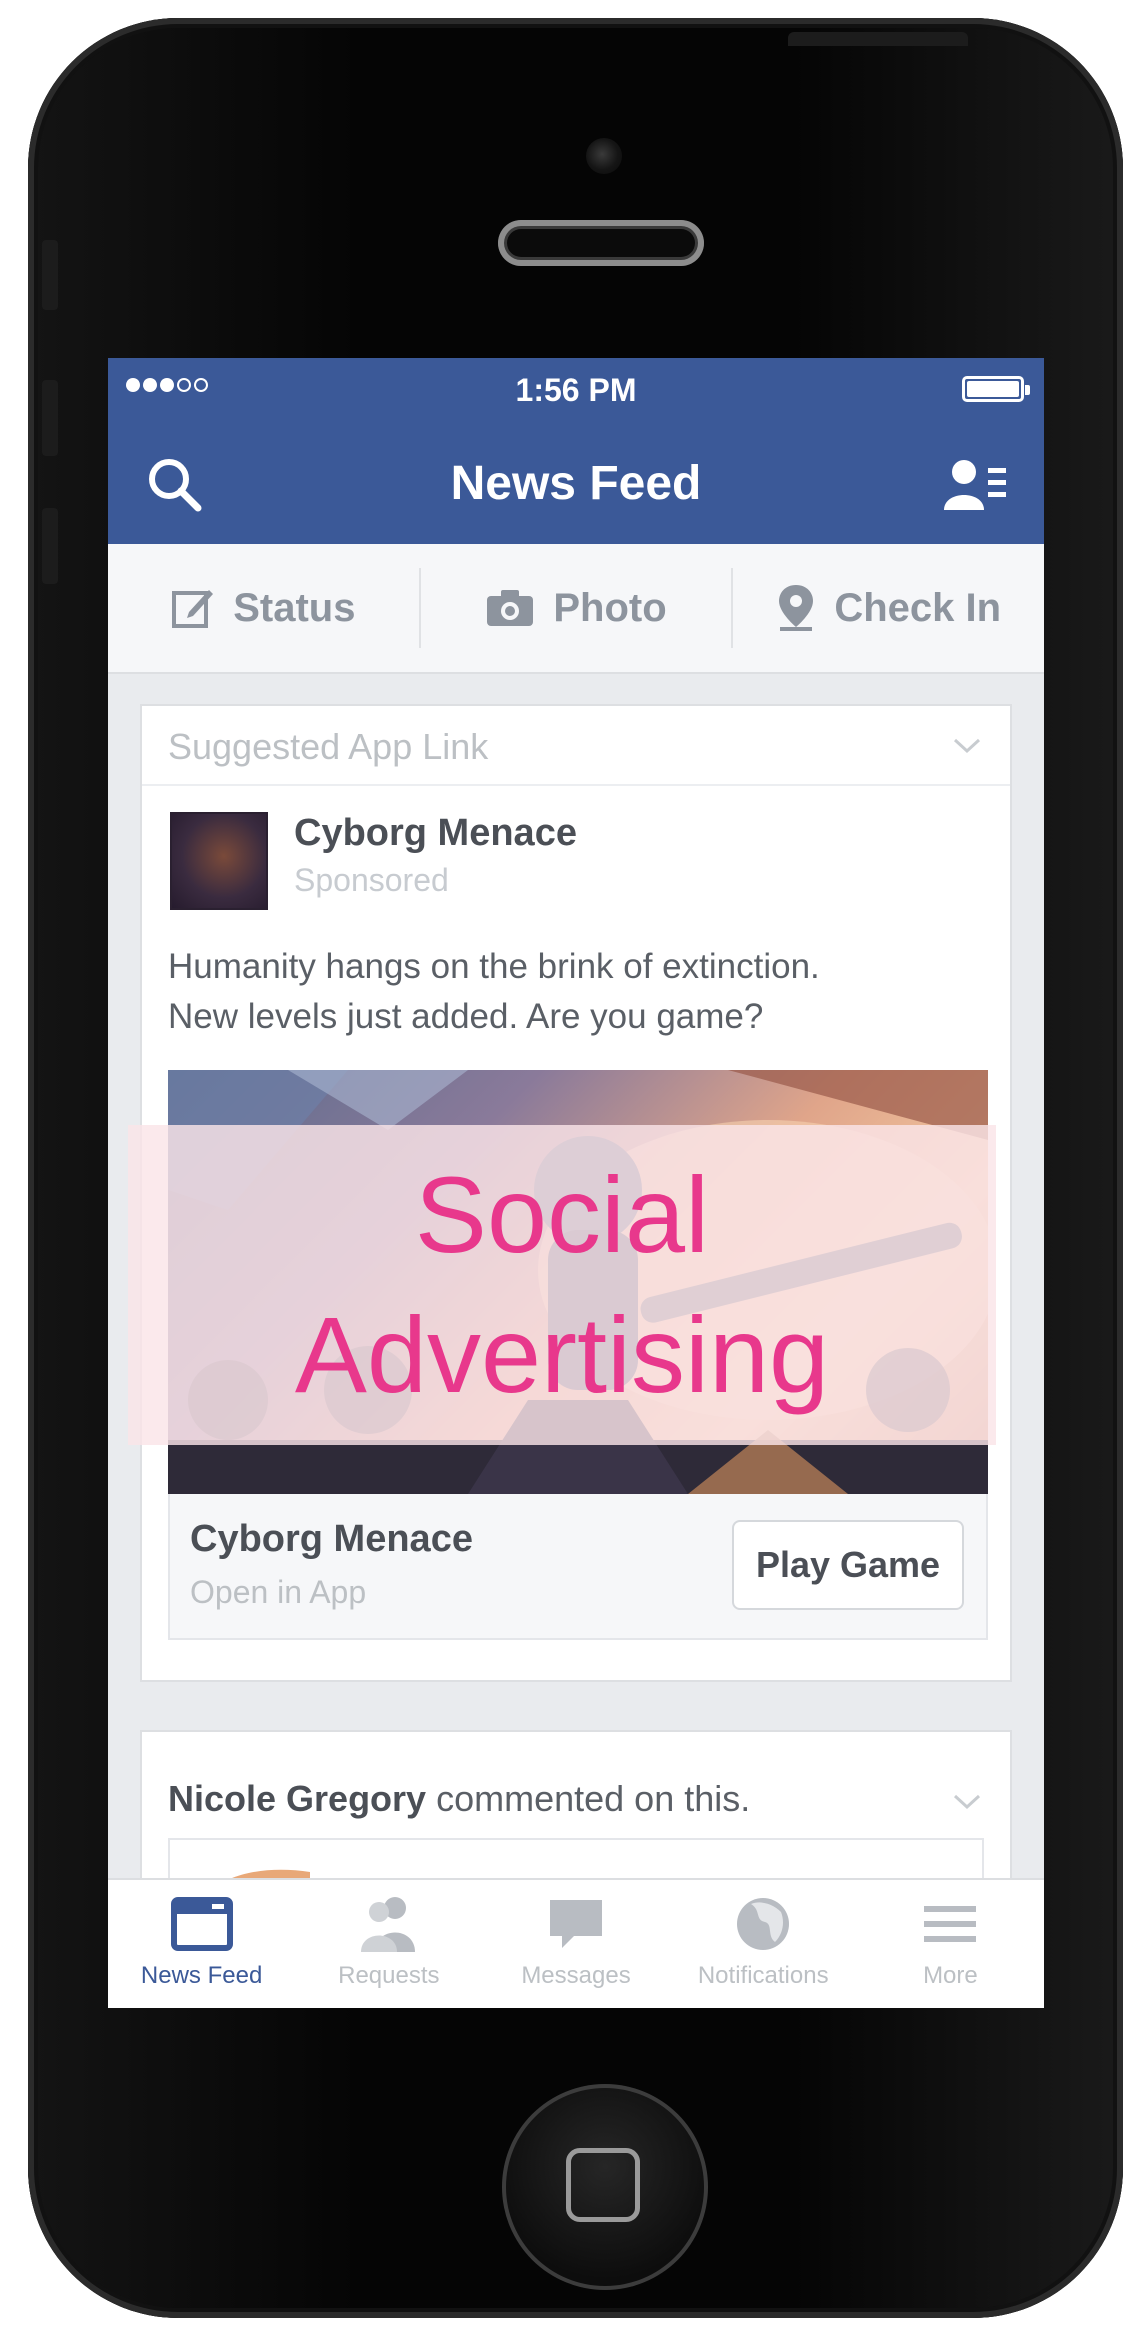 The height and width of the screenshot is (2336, 1128). I want to click on caption-line-1: Social, so click(562, 1214).